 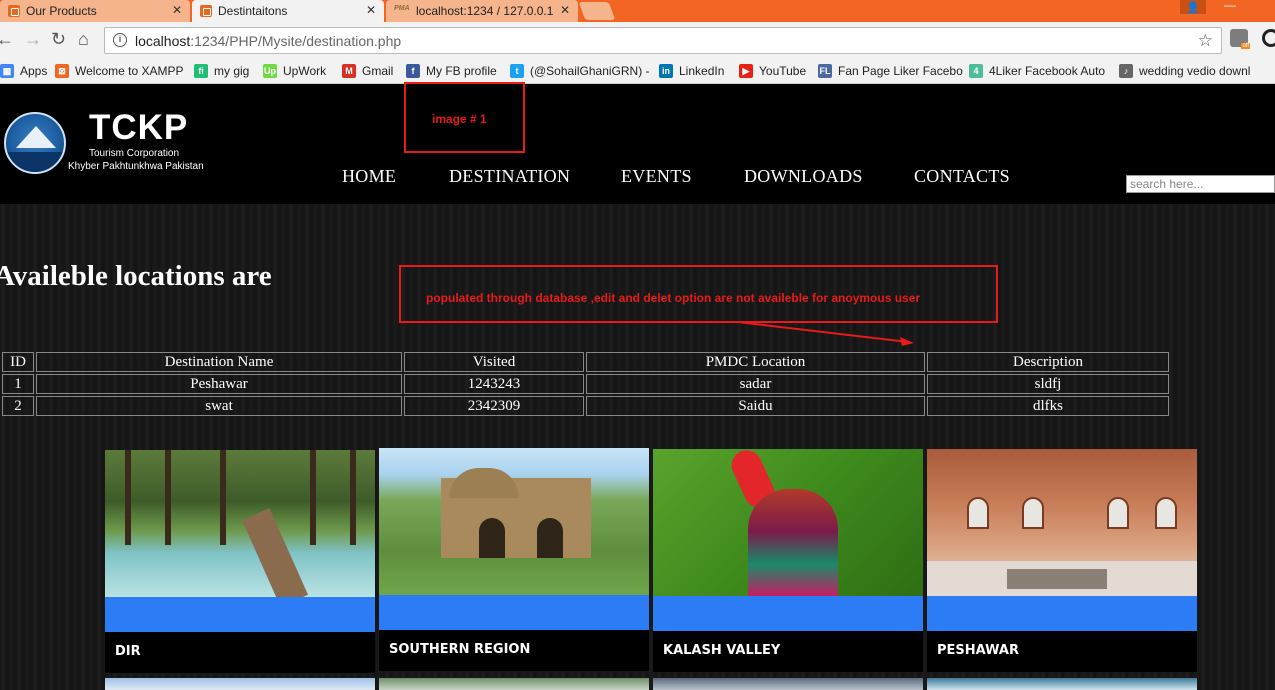 What do you see at coordinates (976, 71) in the screenshot?
I see `liker-icon: 4` at bounding box center [976, 71].